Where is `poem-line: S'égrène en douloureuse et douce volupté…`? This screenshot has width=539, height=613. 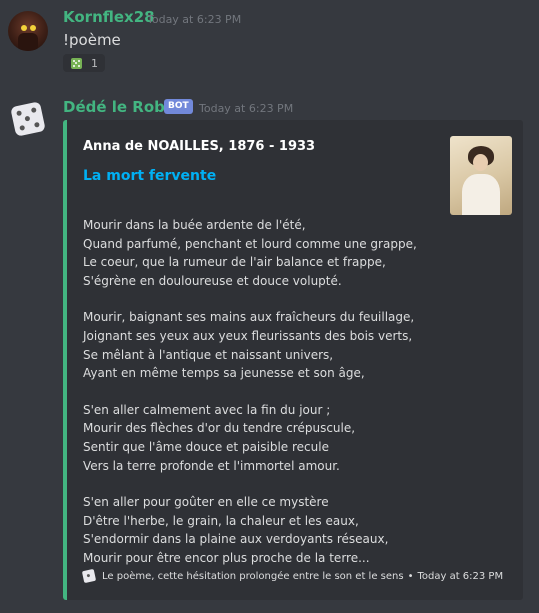
poem-line: S'égrène en douloureuse et douce volupté… is located at coordinates (212, 280).